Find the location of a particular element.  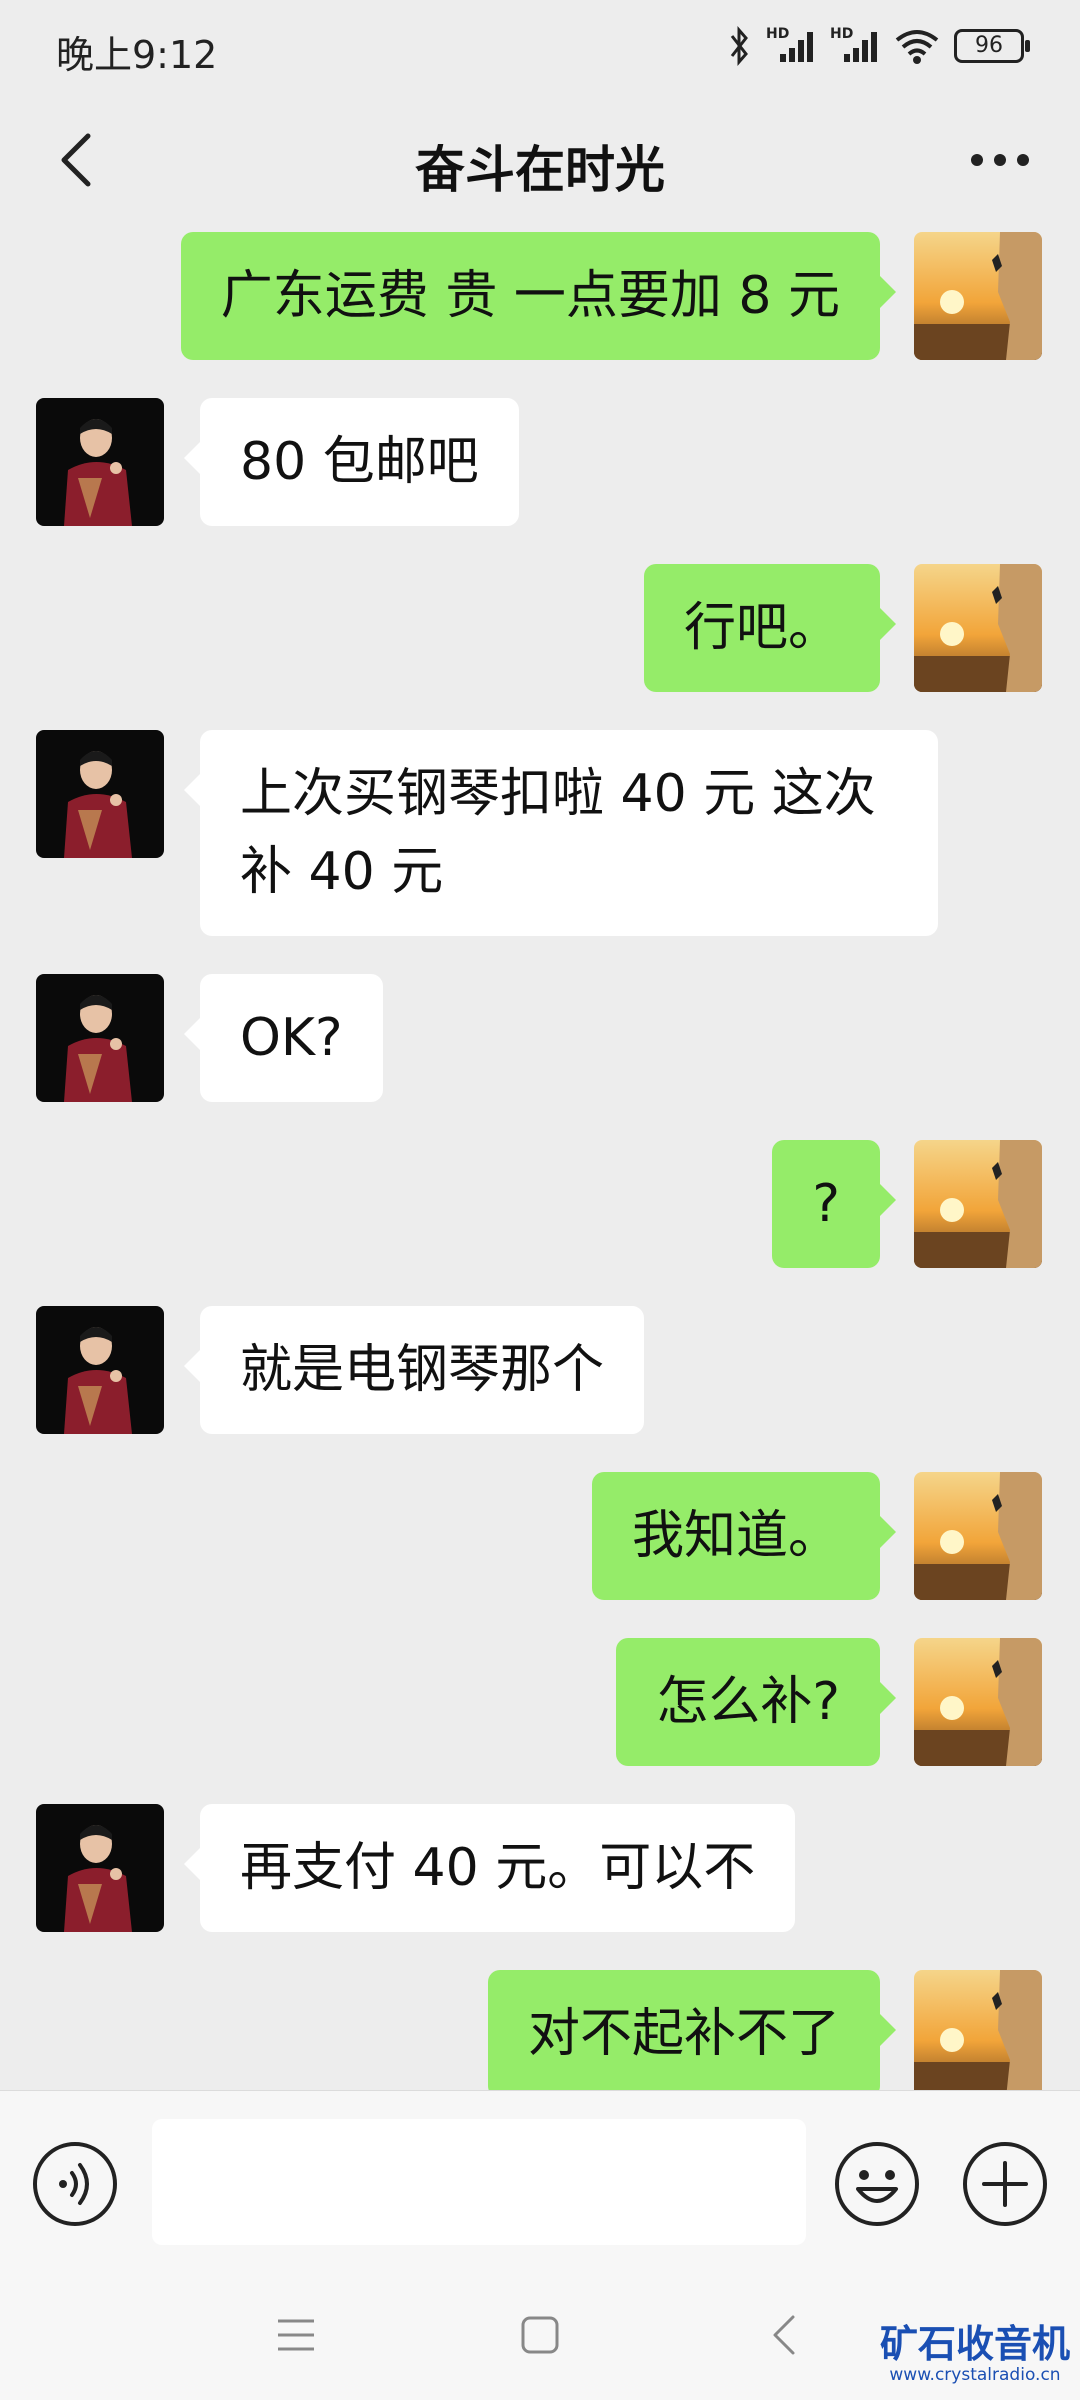

nav-menu-button is located at coordinates (296, 2335).